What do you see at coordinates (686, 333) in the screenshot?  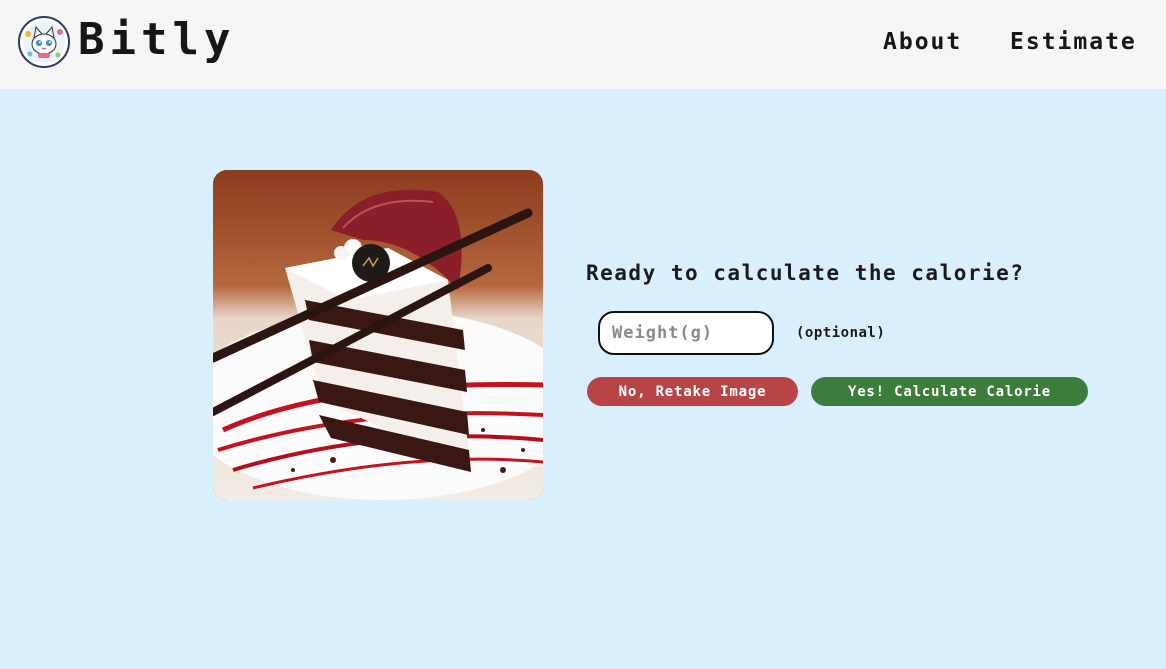 I see `weight-input` at bounding box center [686, 333].